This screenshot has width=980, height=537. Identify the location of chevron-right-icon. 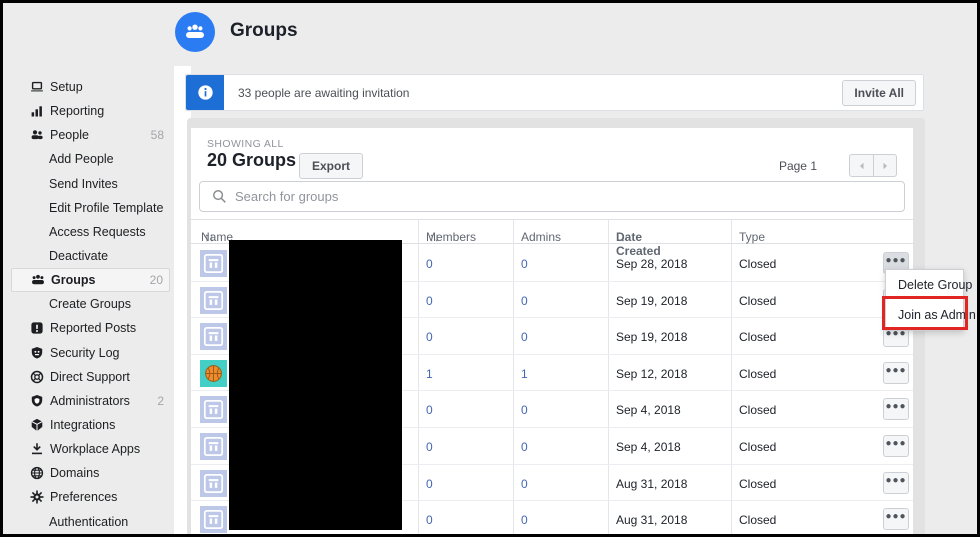
(885, 165).